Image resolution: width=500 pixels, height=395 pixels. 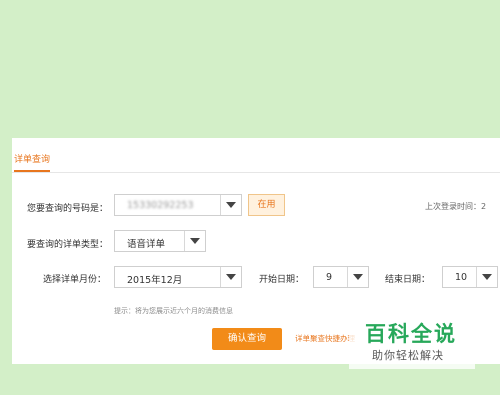 I want to click on watermark-title: 百科全说, so click(x=411, y=334).